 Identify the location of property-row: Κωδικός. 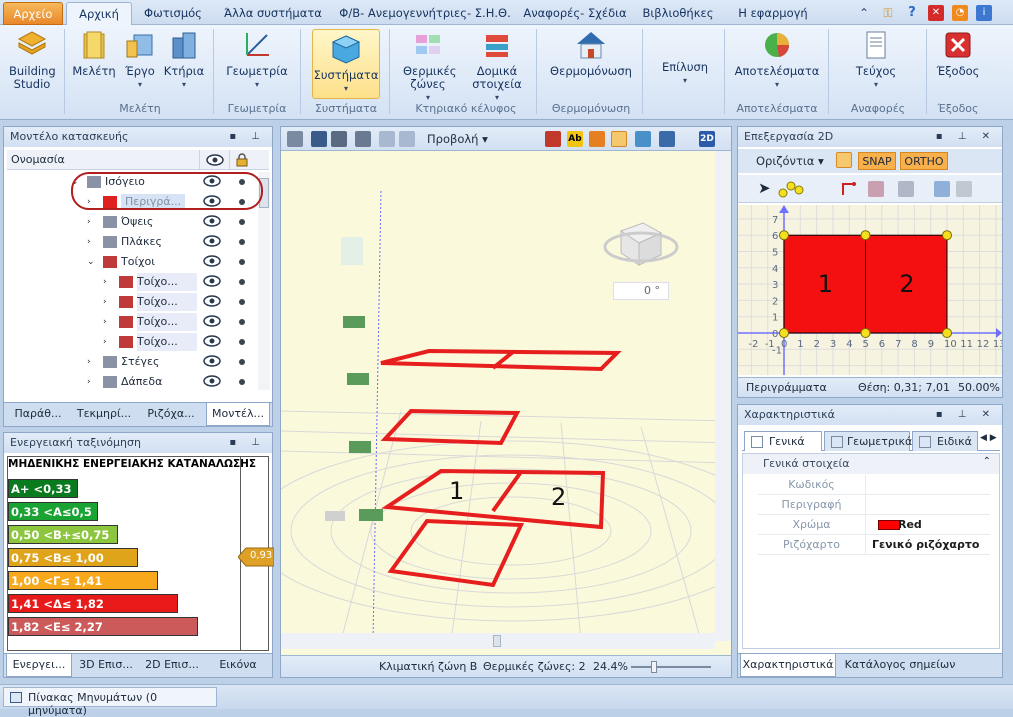
(874, 485).